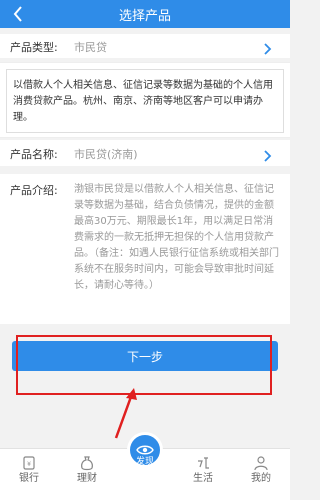  What do you see at coordinates (87, 478) in the screenshot?
I see `tab-finance-label: 理财` at bounding box center [87, 478].